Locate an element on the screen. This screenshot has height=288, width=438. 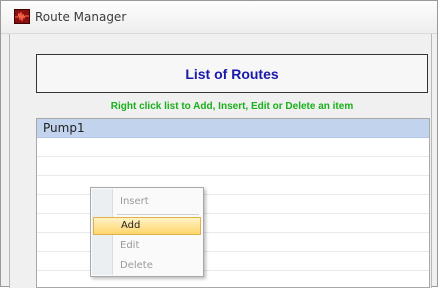
menu-separator is located at coordinates (158, 214).